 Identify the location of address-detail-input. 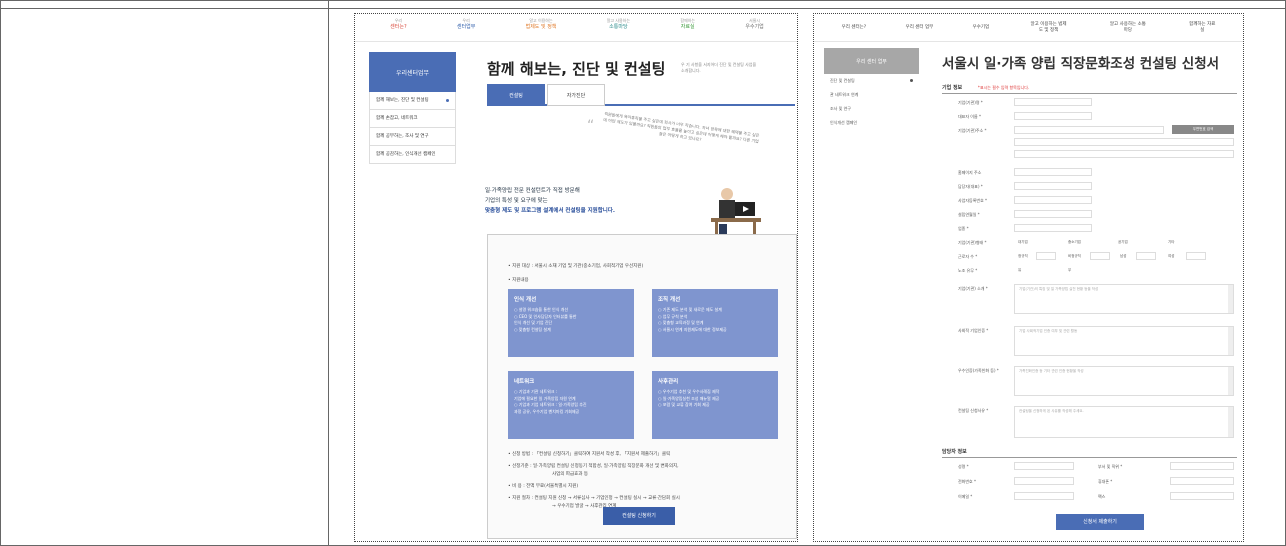
(1124, 142).